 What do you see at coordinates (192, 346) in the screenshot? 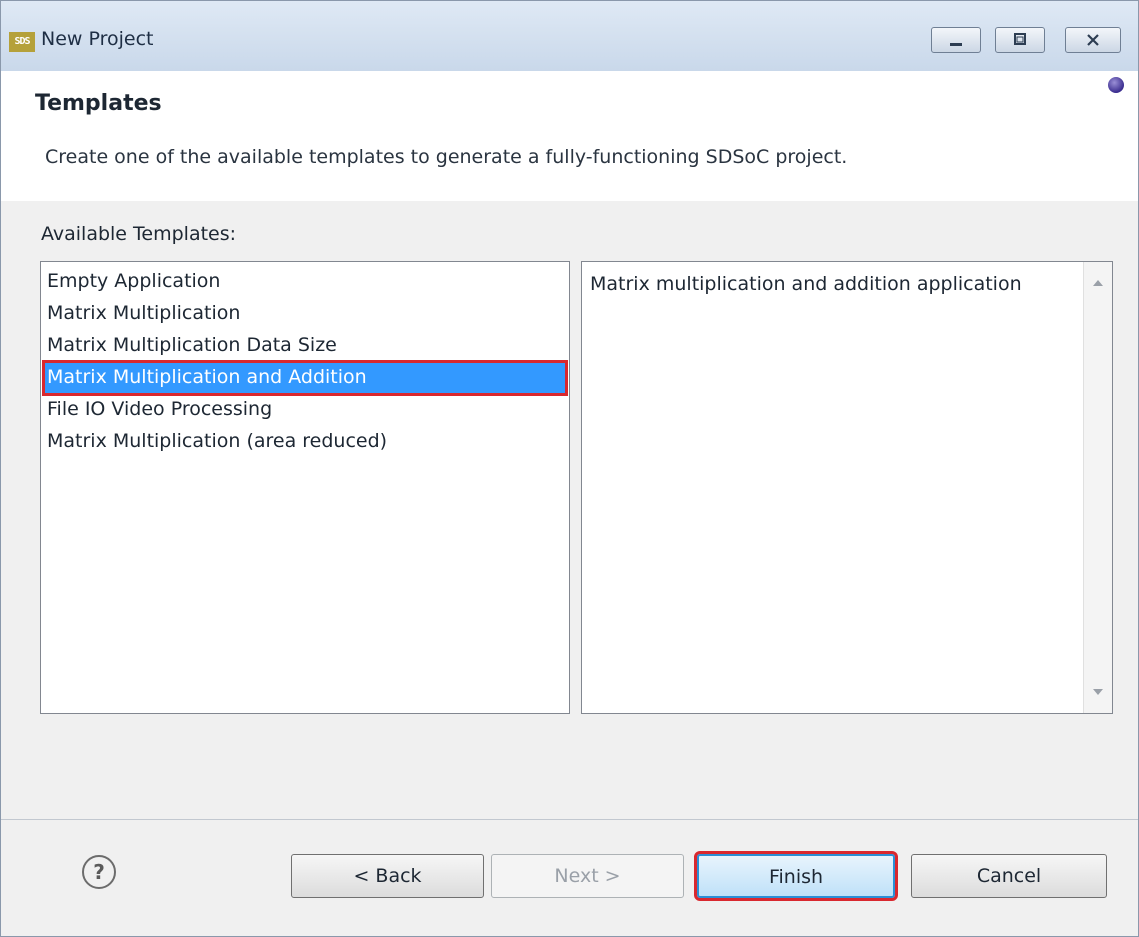
I see `list-item: Matrix Multiplication Data Size` at bounding box center [192, 346].